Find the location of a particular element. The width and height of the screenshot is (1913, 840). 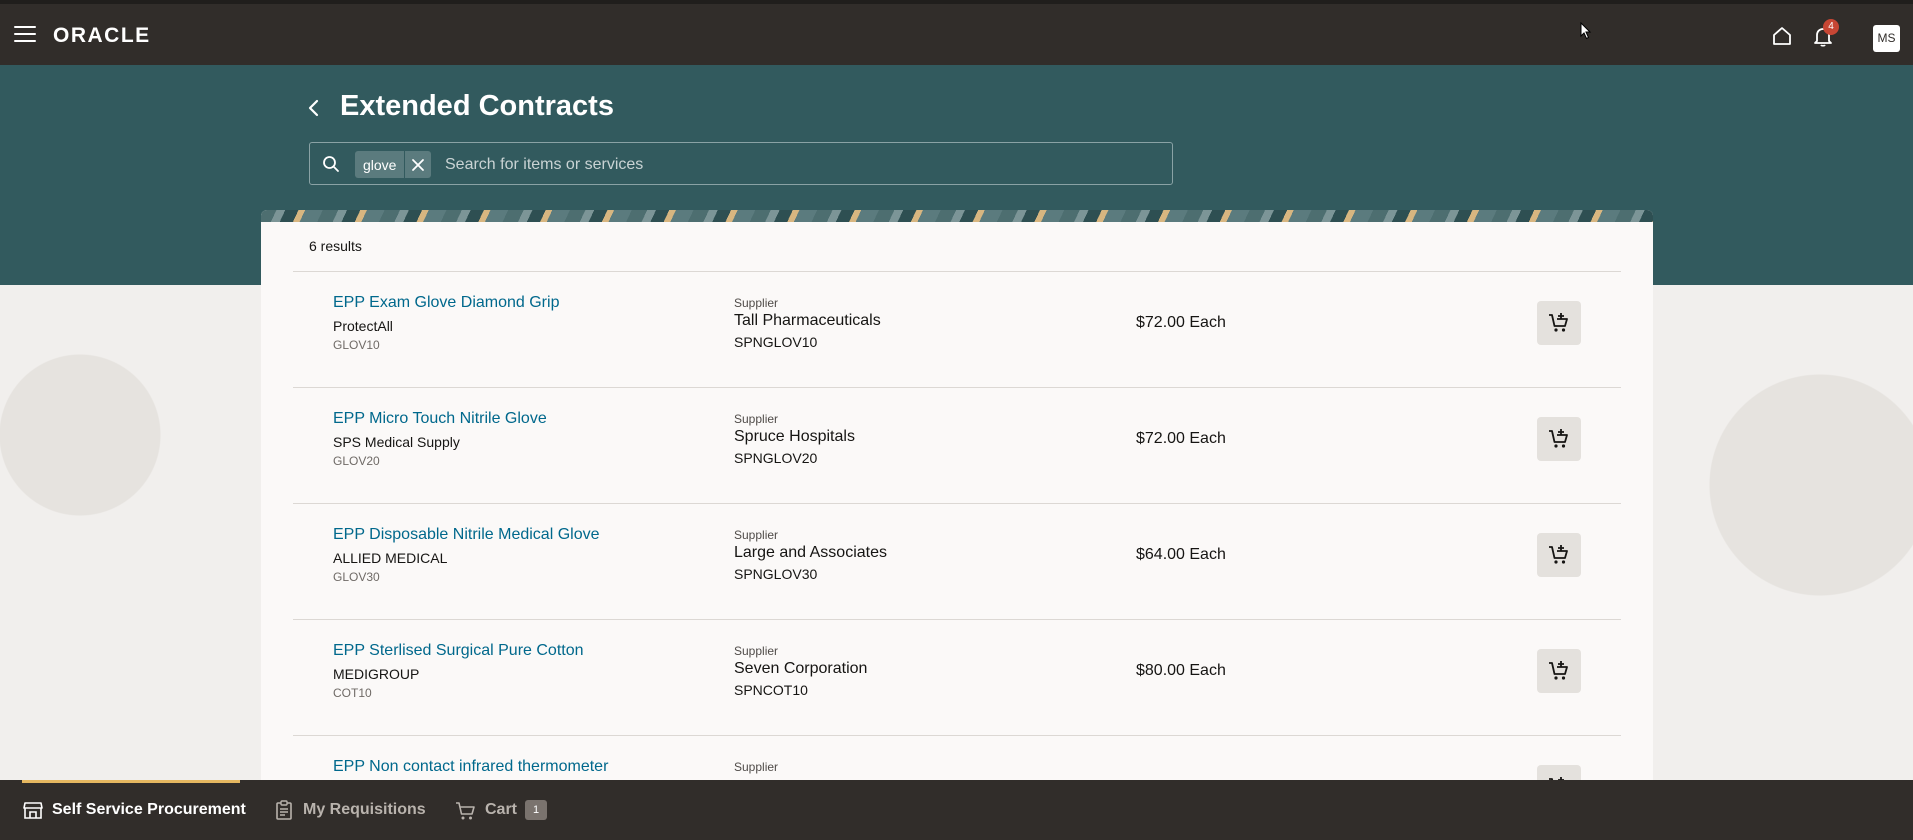

nav-my-requisitions: My Requisitions is located at coordinates (349, 810).